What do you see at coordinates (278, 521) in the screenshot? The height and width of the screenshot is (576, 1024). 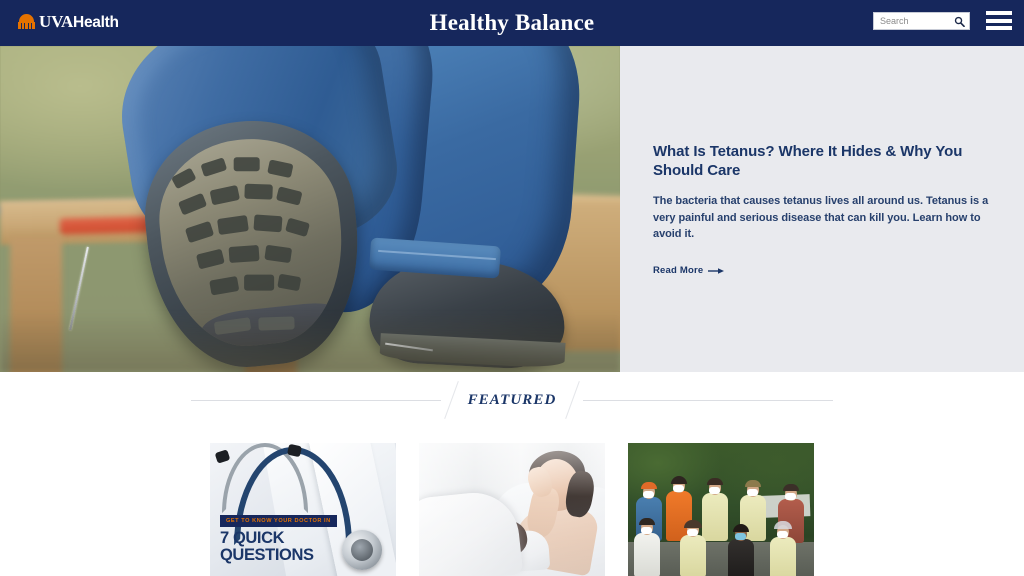 I see `card-1-tag: GET TO KNOW YOUR DOCTOR IN` at bounding box center [278, 521].